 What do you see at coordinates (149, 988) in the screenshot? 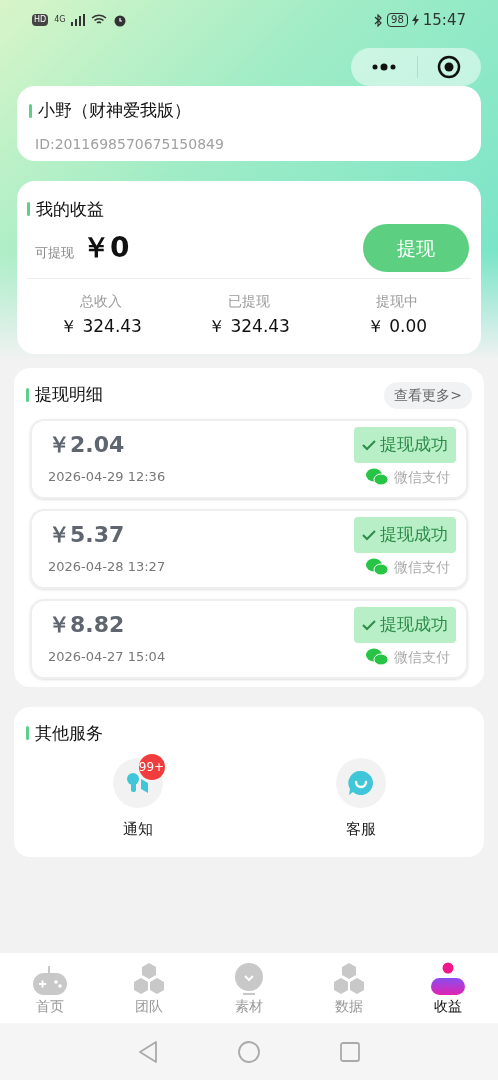
I see `tab-item: 团队` at bounding box center [149, 988].